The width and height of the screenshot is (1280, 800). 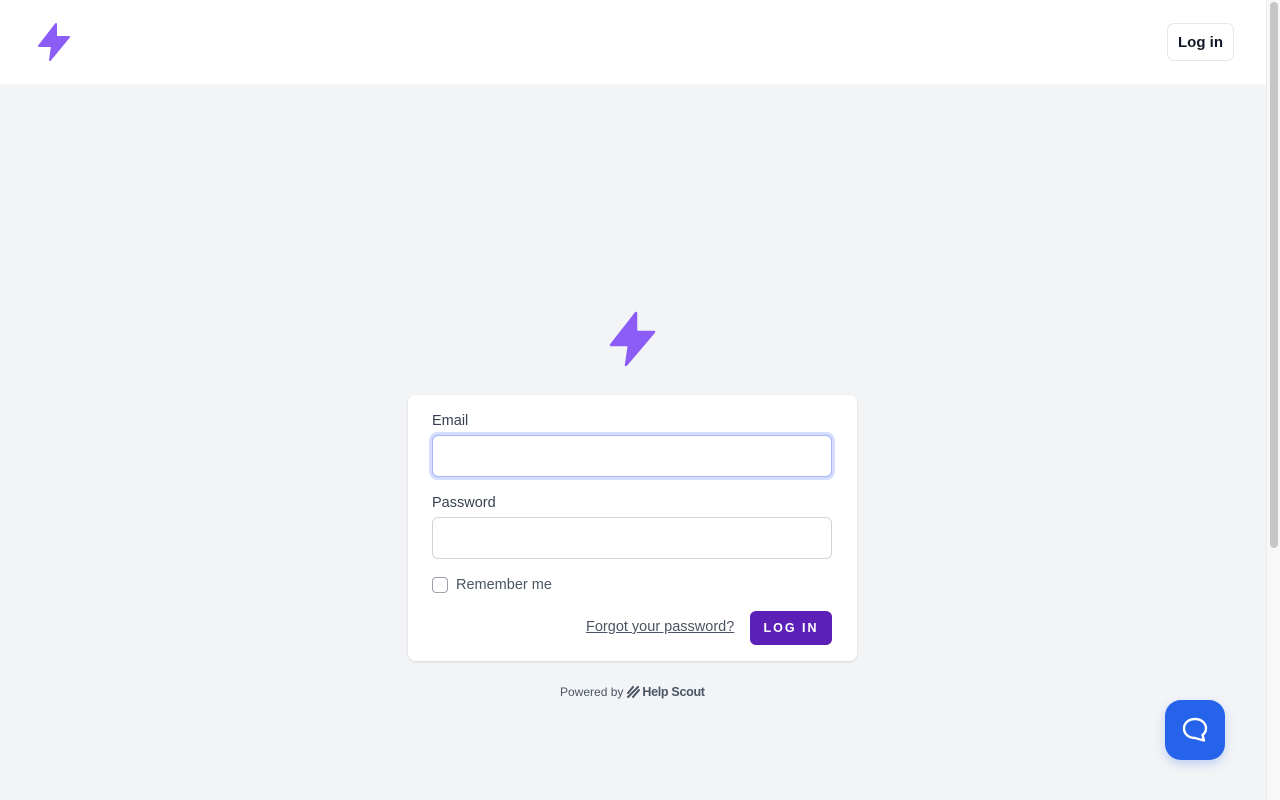 I want to click on remember-me-label: Remember me, so click(x=504, y=585).